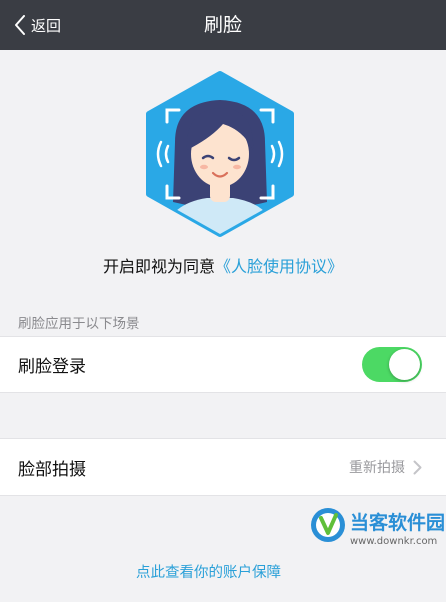 Image resolution: width=446 pixels, height=602 pixels. What do you see at coordinates (375, 552) in the screenshot?
I see `site-watermark: 当客软件园 www.downkr.com` at bounding box center [375, 552].